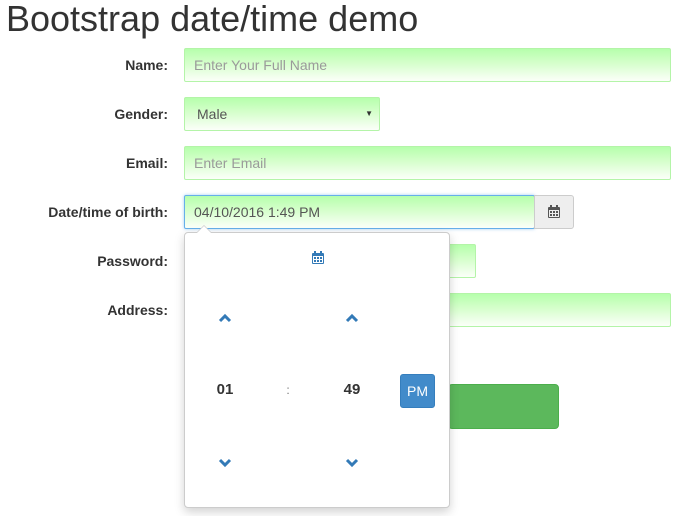  What do you see at coordinates (359, 212) in the screenshot?
I see `dob-input` at bounding box center [359, 212].